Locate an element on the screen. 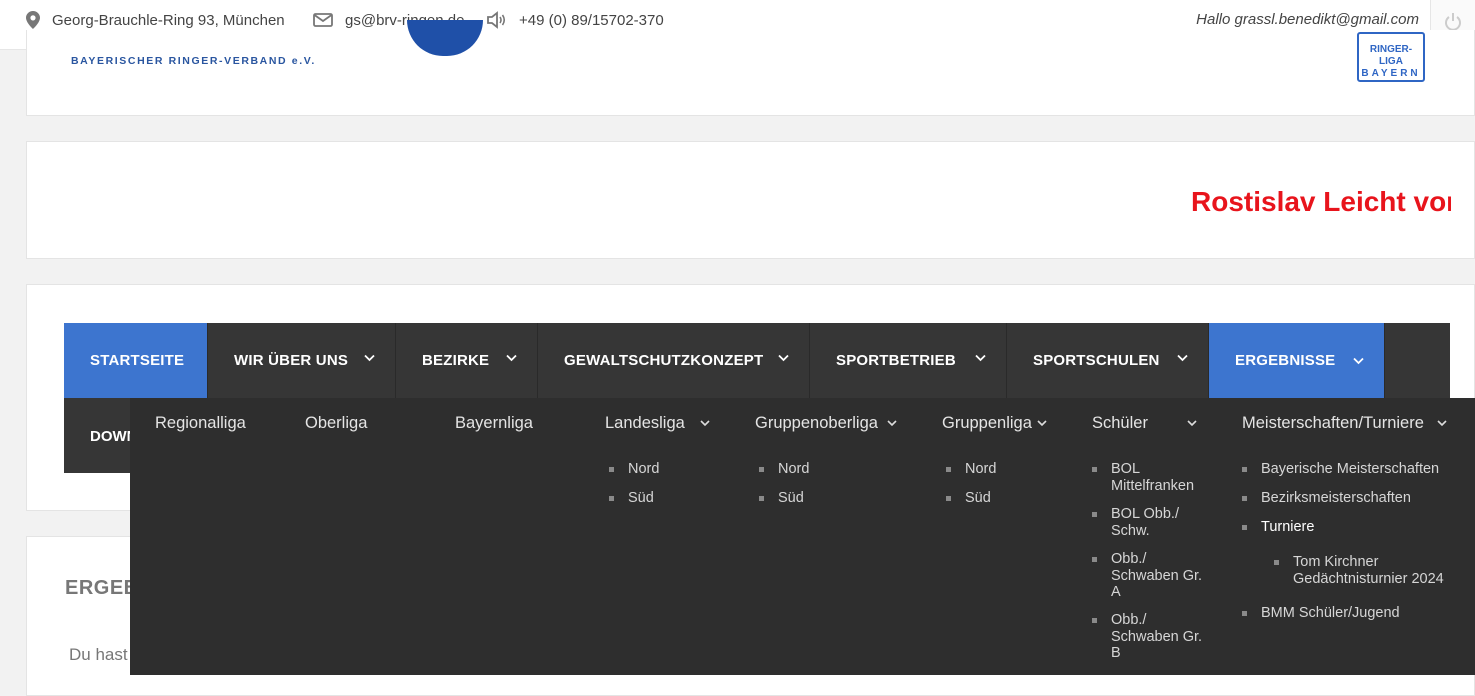  liga-logo-line2: BAYERN is located at coordinates (1391, 73).